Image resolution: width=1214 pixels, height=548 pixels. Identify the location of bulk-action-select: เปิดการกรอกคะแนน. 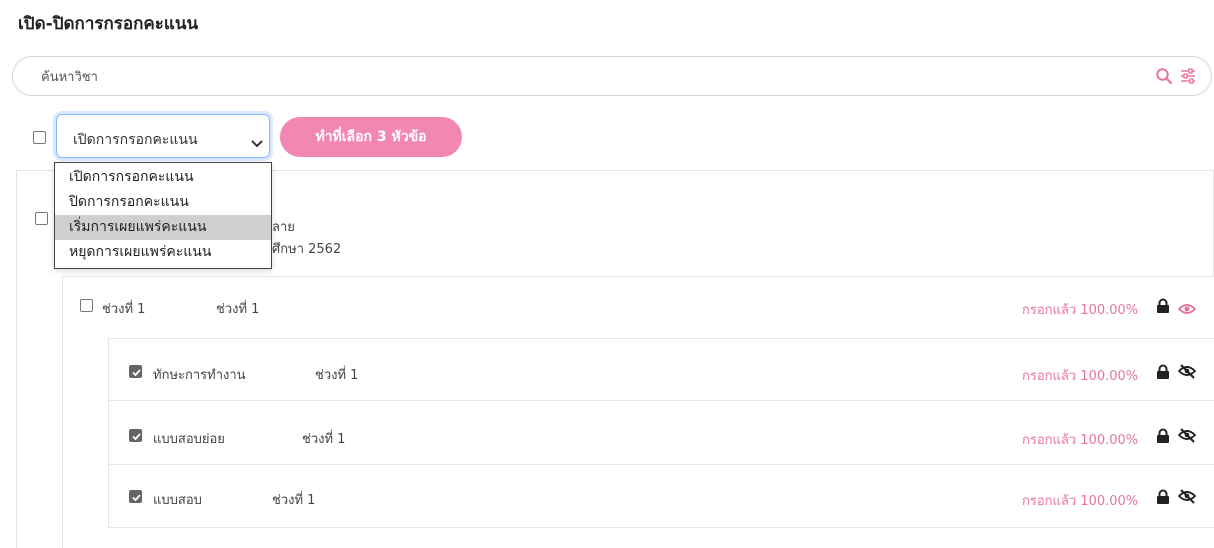
(163, 136).